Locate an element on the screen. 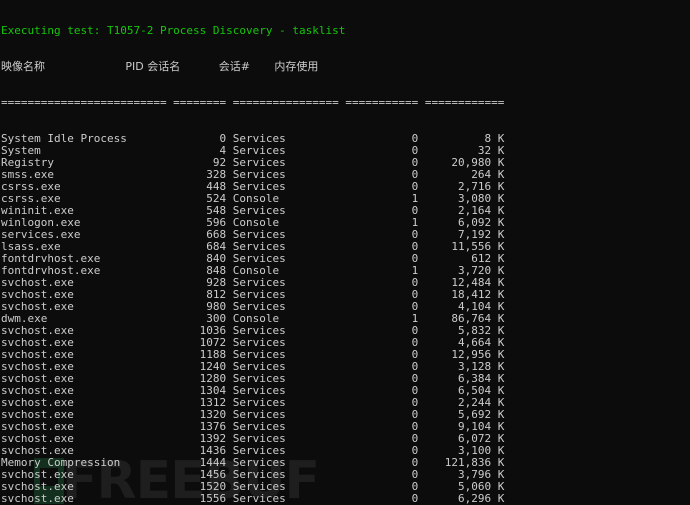  table-header-row: 映像名称 PID 会话名 会话# 内存使用 is located at coordinates (167, 66).